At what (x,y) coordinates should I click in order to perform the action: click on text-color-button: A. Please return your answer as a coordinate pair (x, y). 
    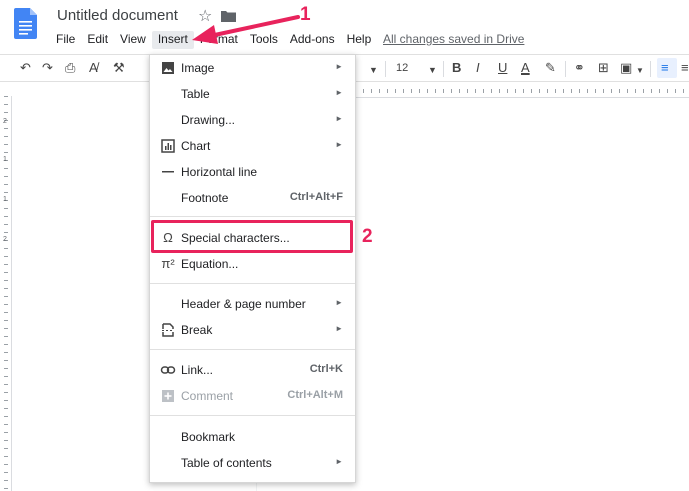
    Looking at the image, I should click on (525, 68).